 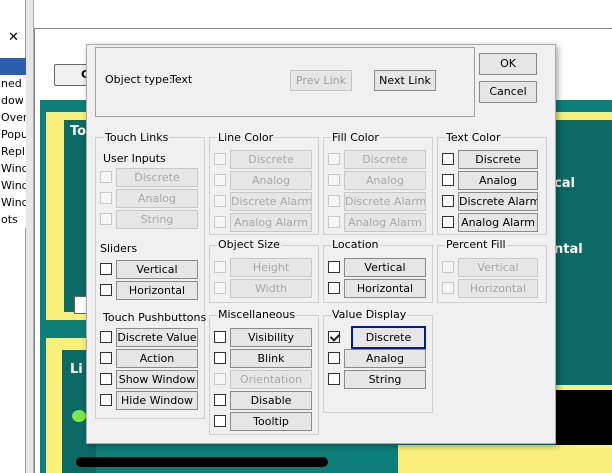 I want to click on text-color-discrete-checkbox, so click(x=448, y=159).